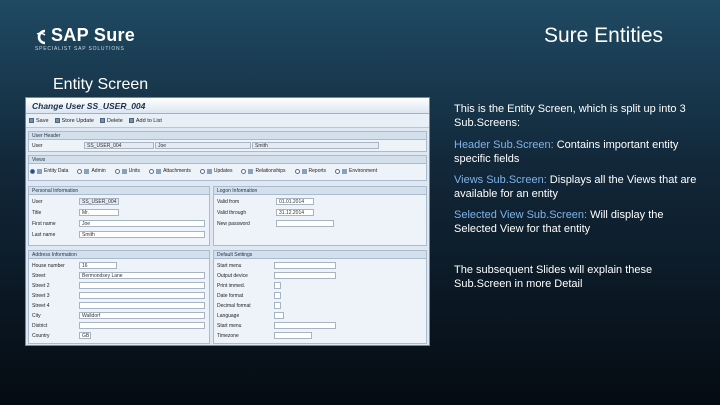 This screenshot has height=405, width=720. I want to click on user-label: User, so click(37, 146).